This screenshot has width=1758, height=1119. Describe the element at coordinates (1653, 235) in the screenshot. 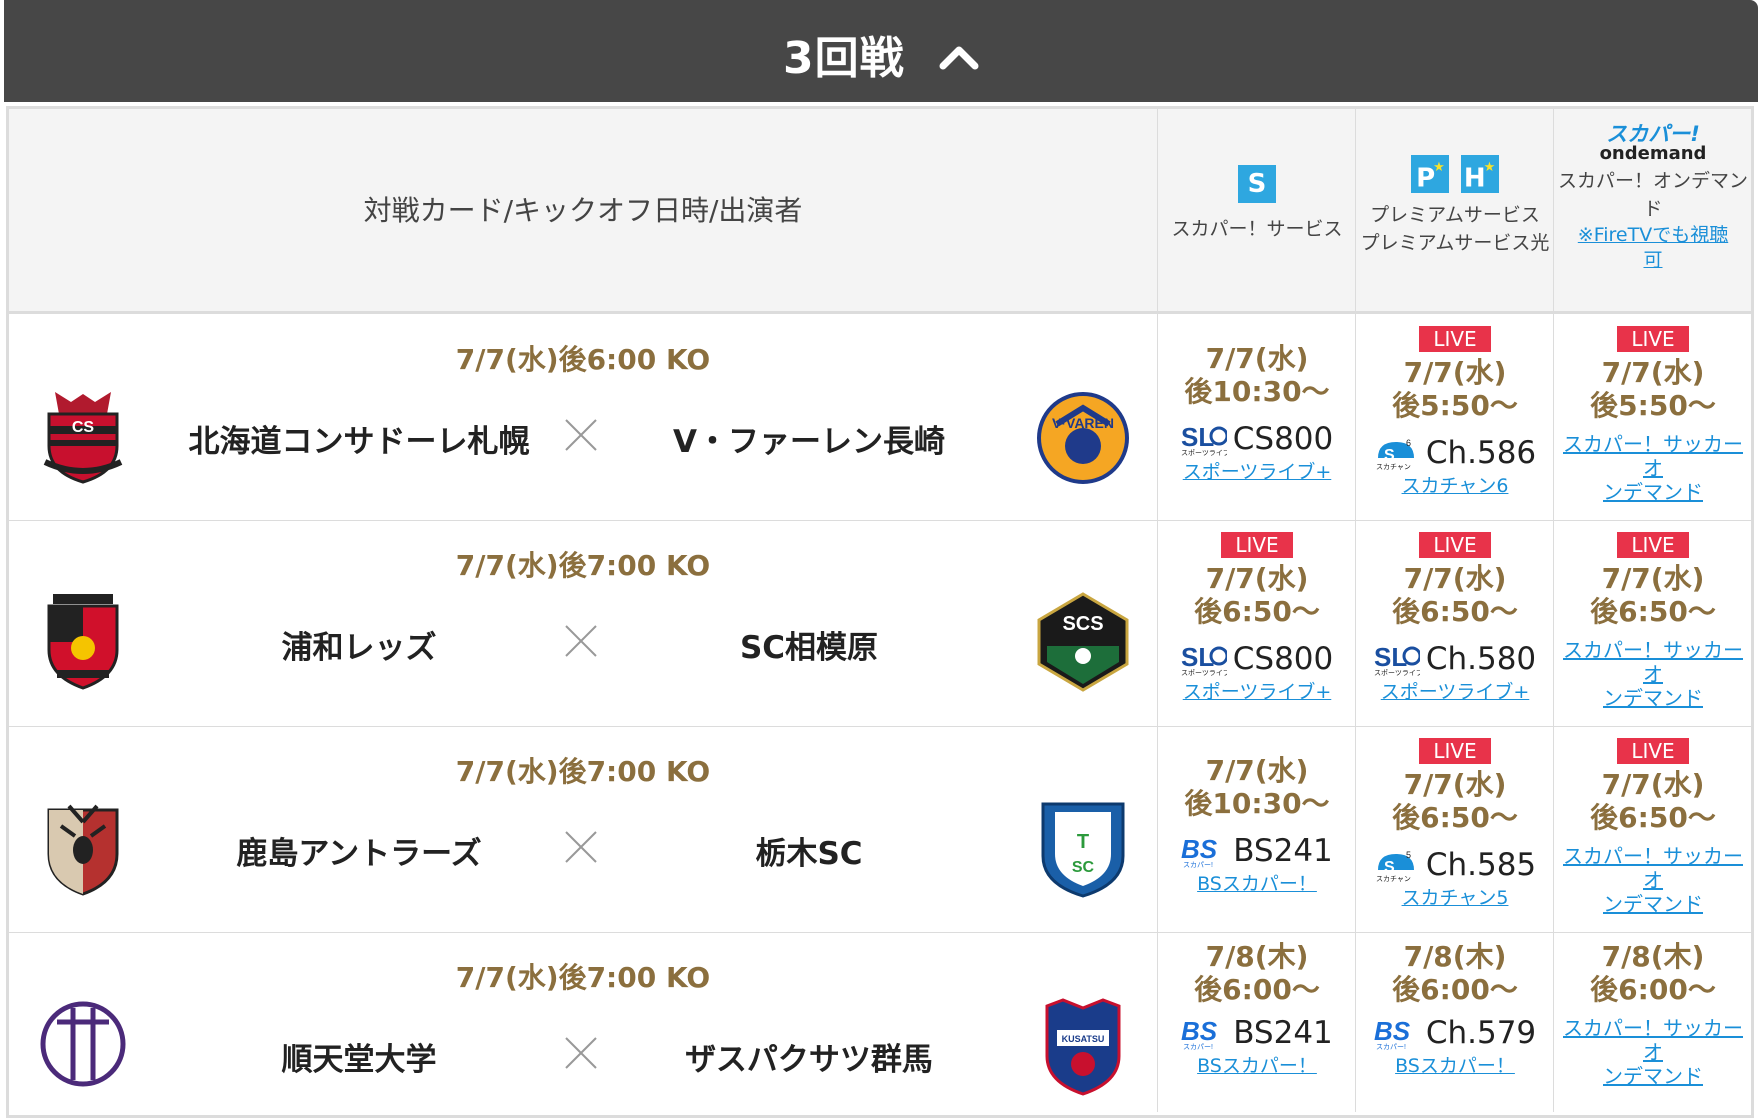

I see `firetv-link-line1: ※FireTVでも視聴` at that location.